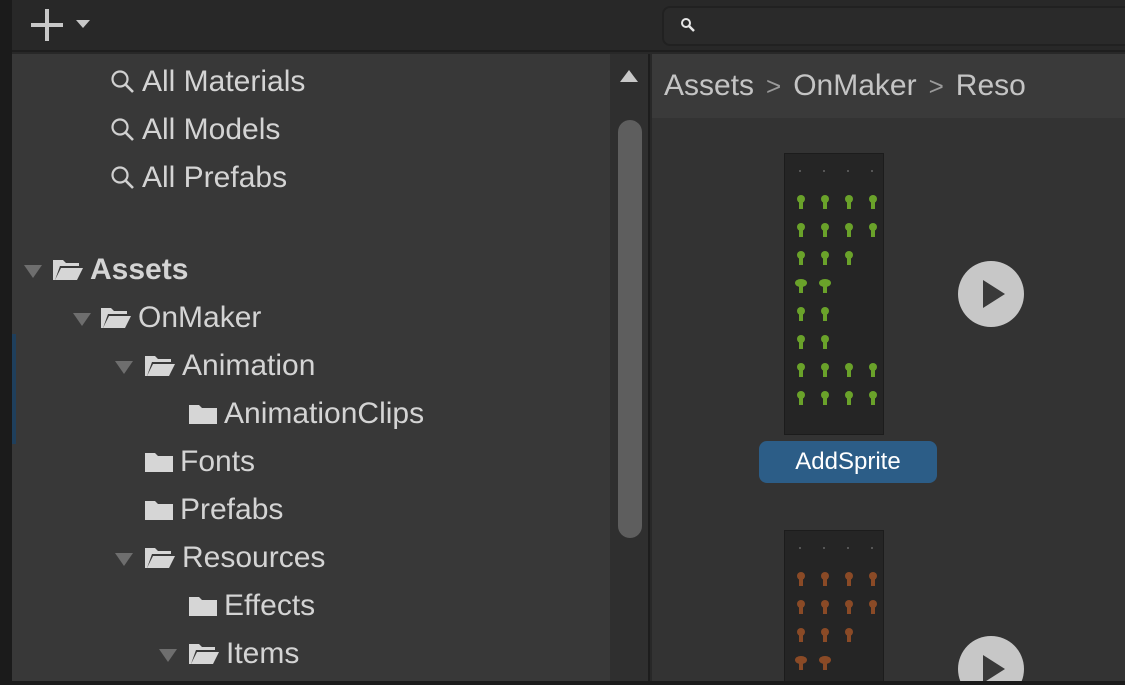 The height and width of the screenshot is (685, 1125). I want to click on tree-item-items: Items, so click(243, 654).